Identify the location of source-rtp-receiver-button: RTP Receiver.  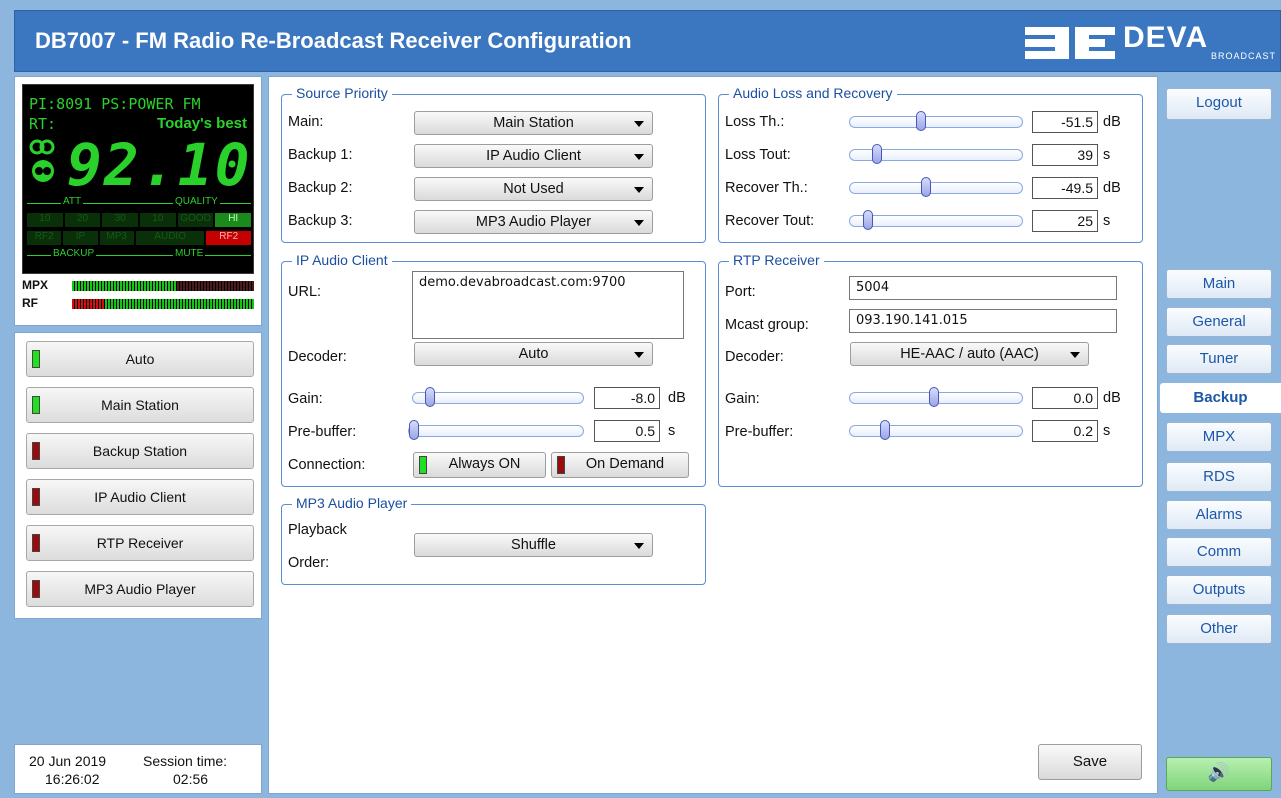
(140, 543).